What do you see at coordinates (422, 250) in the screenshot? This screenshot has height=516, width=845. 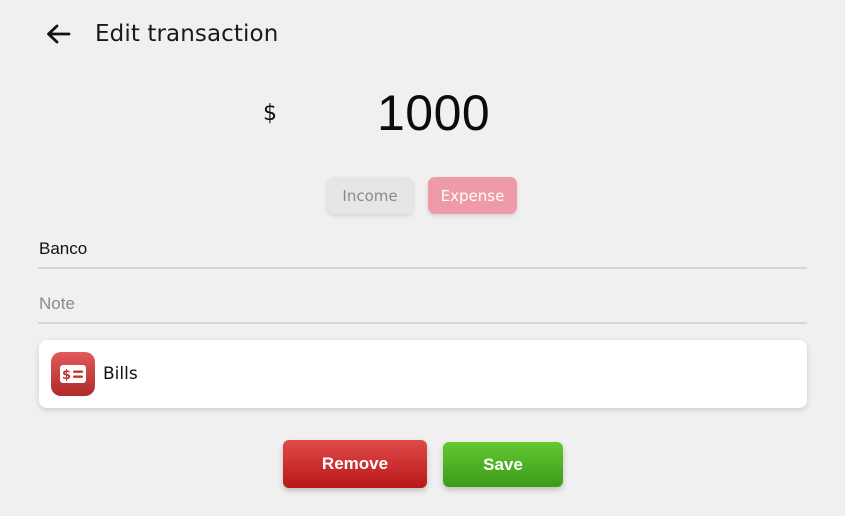 I see `account-input` at bounding box center [422, 250].